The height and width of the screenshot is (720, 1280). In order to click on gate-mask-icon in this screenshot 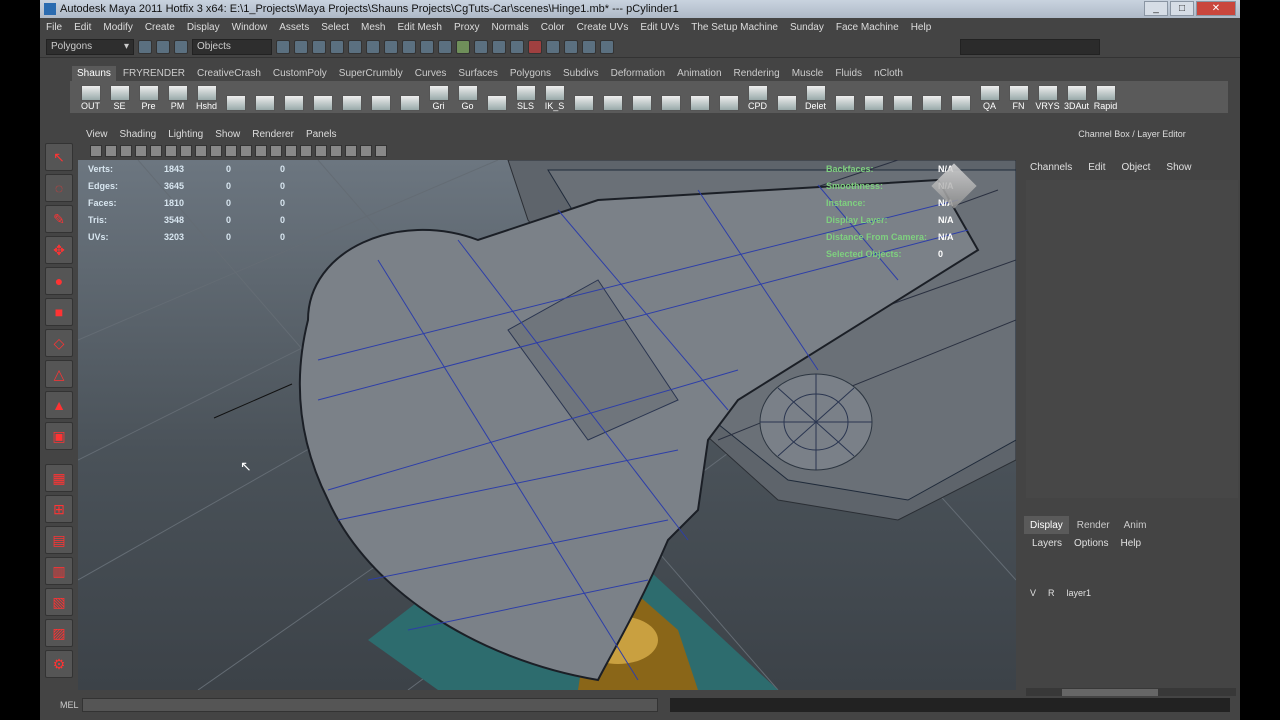, I will do `click(201, 151)`.